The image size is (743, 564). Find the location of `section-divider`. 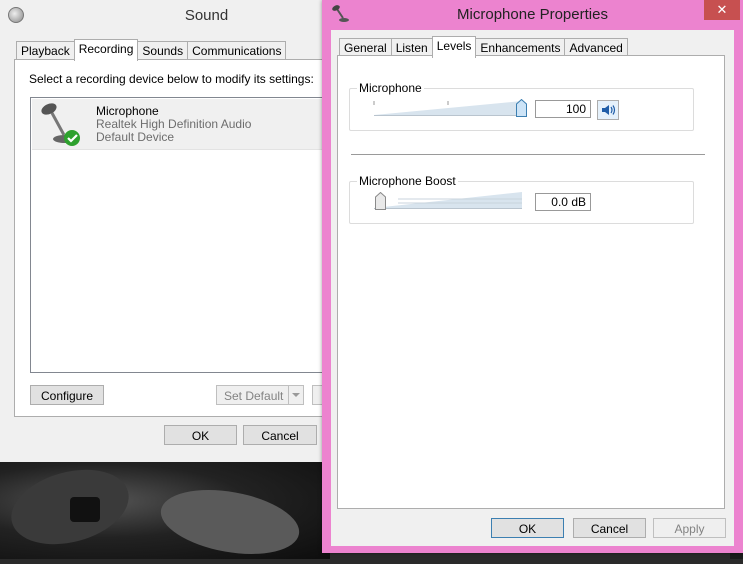

section-divider is located at coordinates (528, 155).